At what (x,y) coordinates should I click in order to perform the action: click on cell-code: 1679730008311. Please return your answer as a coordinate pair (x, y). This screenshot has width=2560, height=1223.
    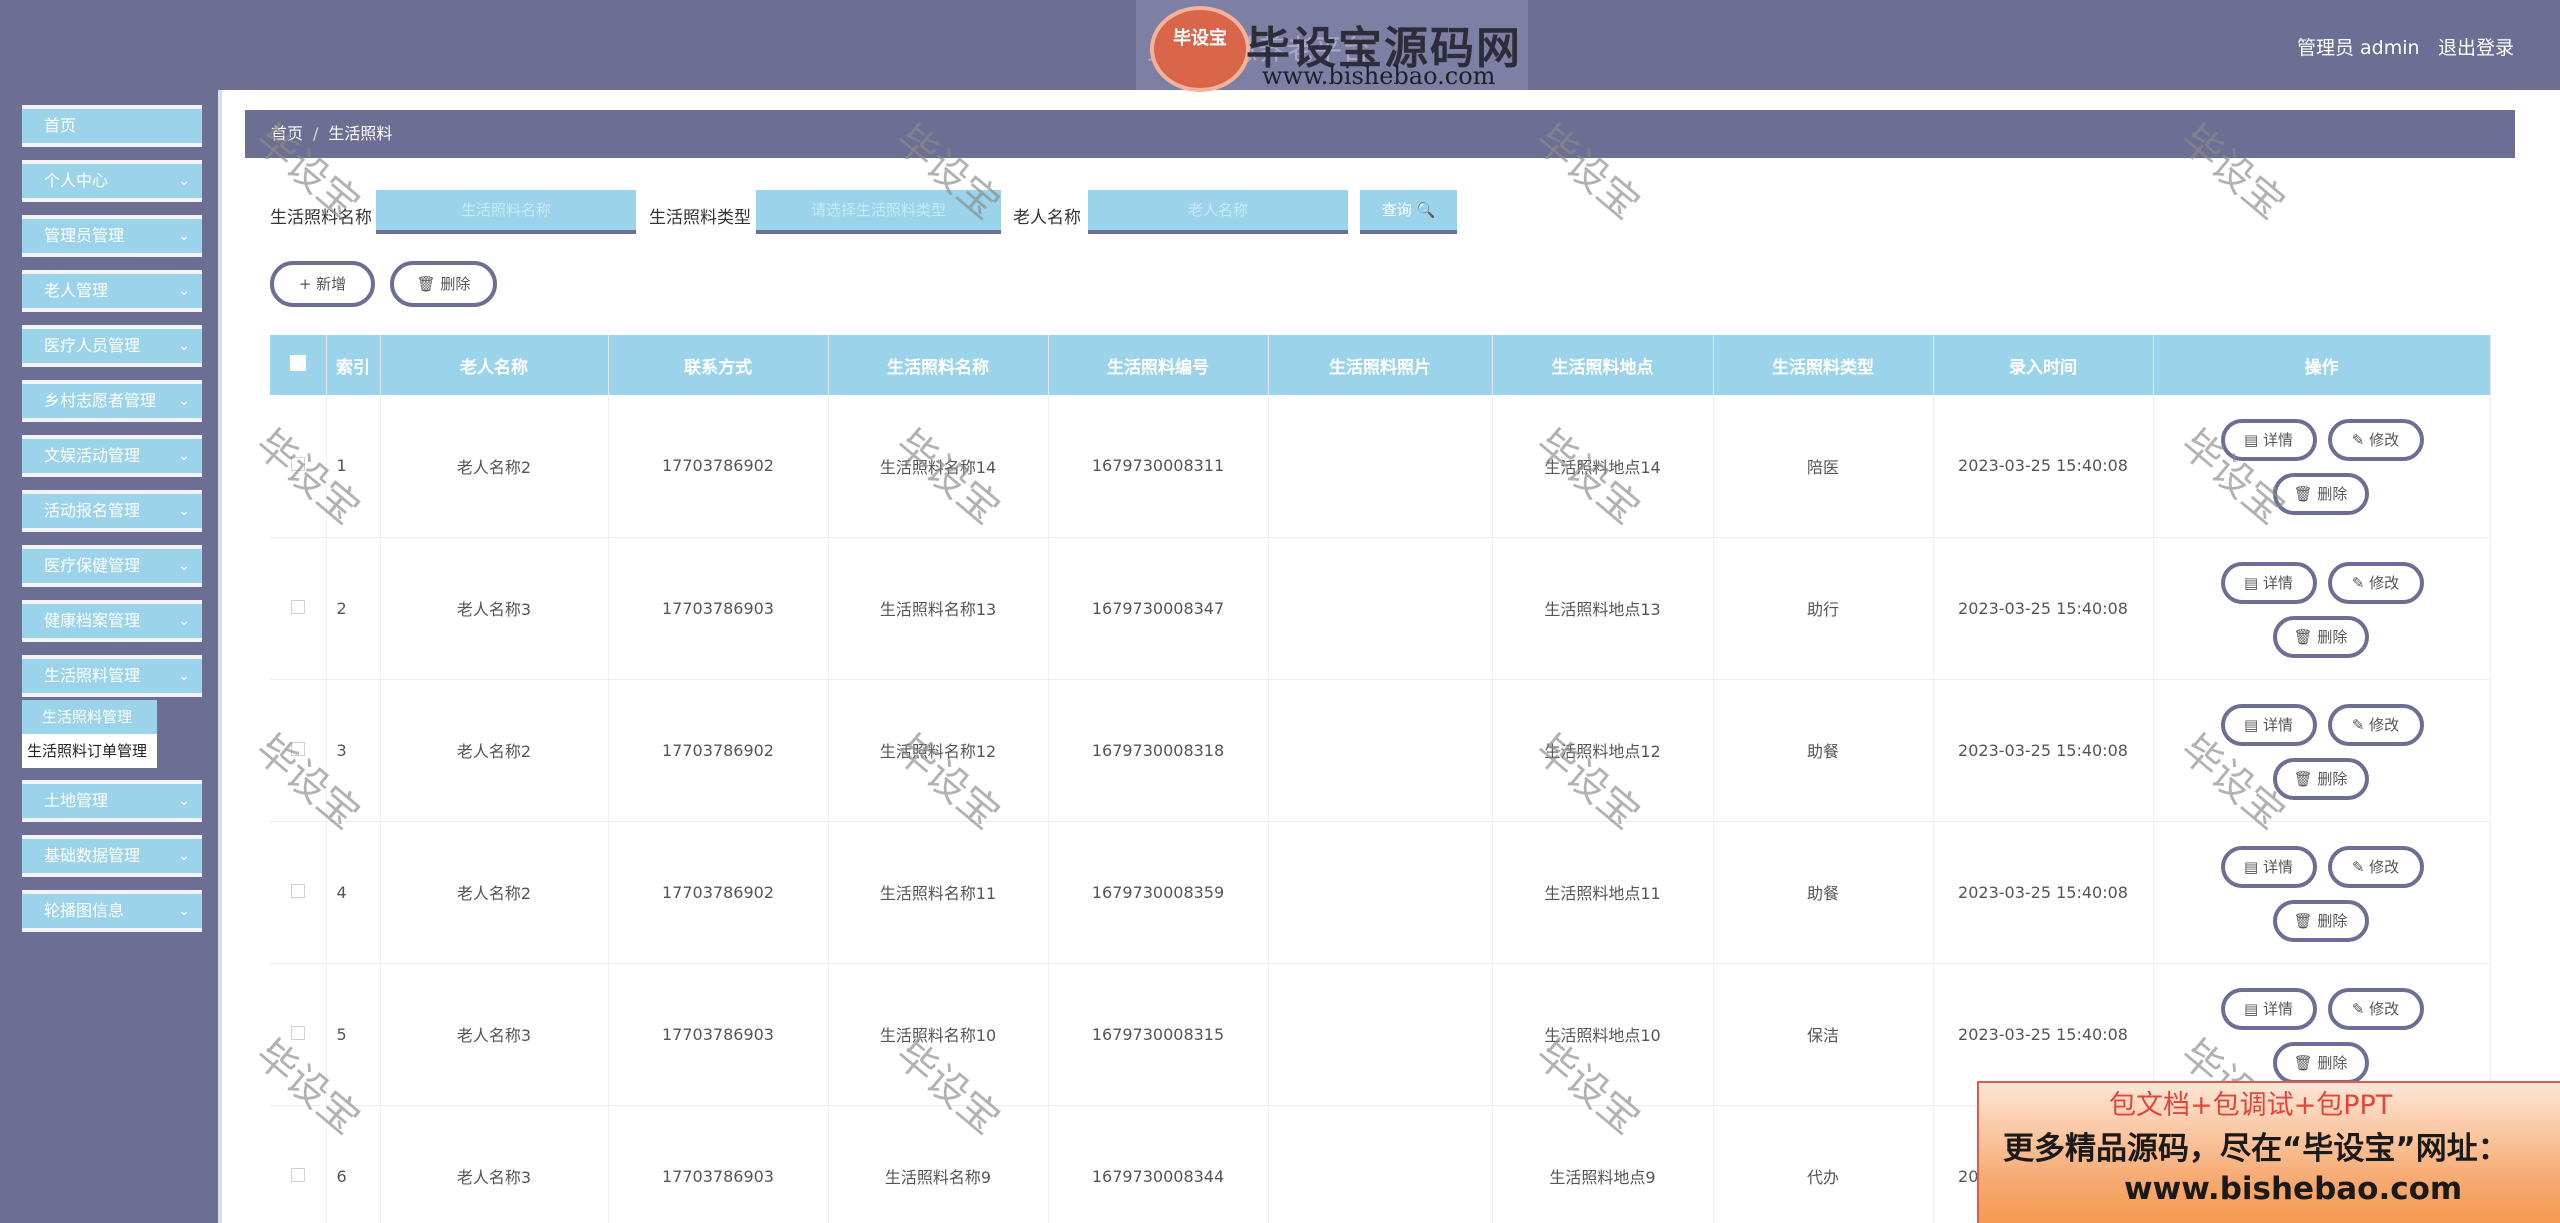
    Looking at the image, I should click on (1158, 466).